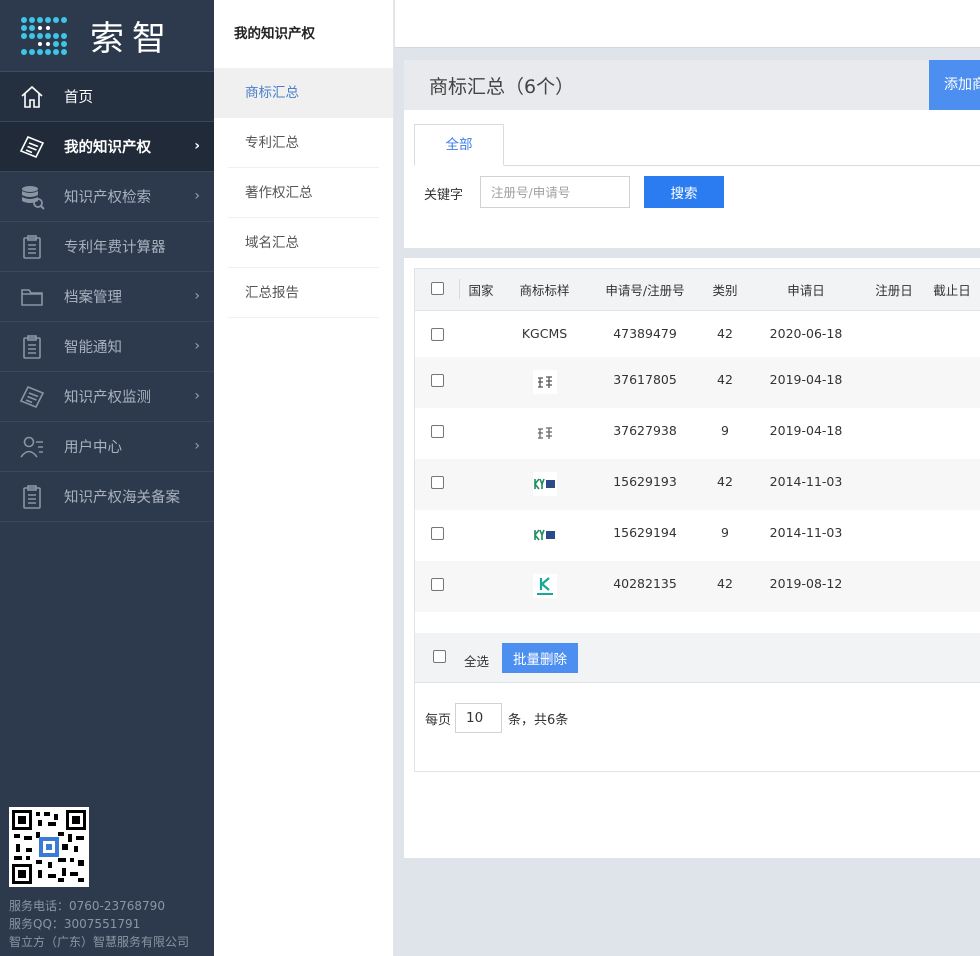 This screenshot has width=980, height=956. What do you see at coordinates (684, 192) in the screenshot?
I see `search-button: 搜索` at bounding box center [684, 192].